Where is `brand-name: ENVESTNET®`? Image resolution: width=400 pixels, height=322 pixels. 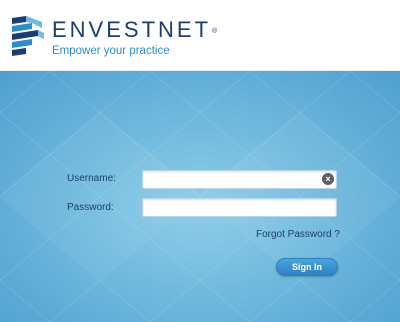
brand-name: ENVESTNET® is located at coordinates (135, 29).